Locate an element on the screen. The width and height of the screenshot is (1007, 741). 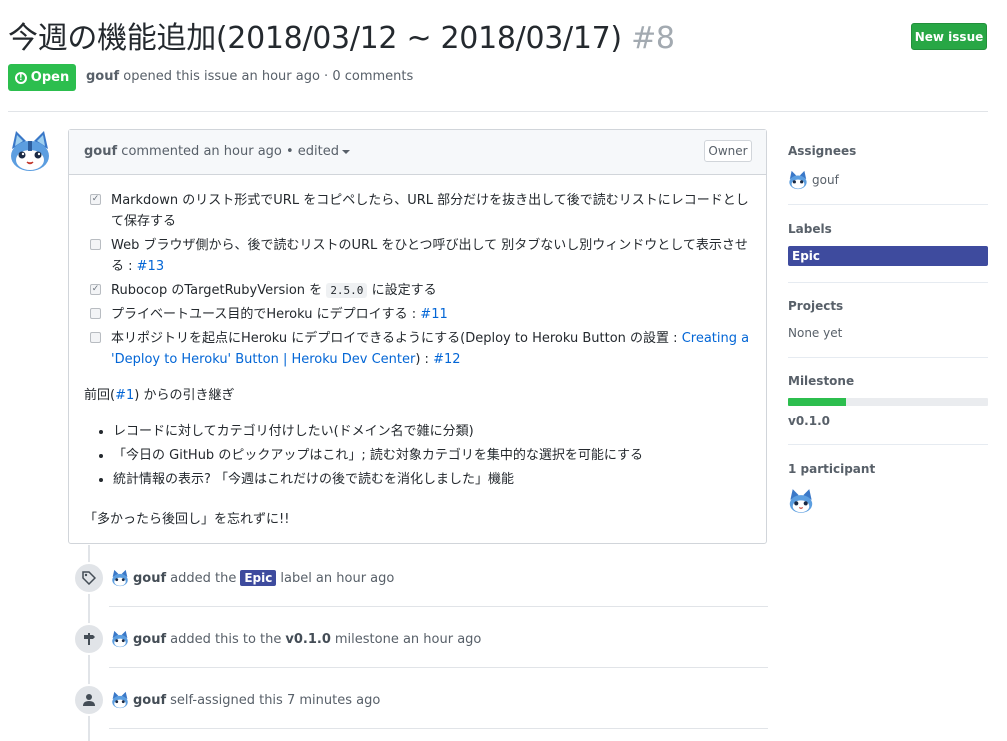
event-text: added this to the is located at coordinates (226, 639).